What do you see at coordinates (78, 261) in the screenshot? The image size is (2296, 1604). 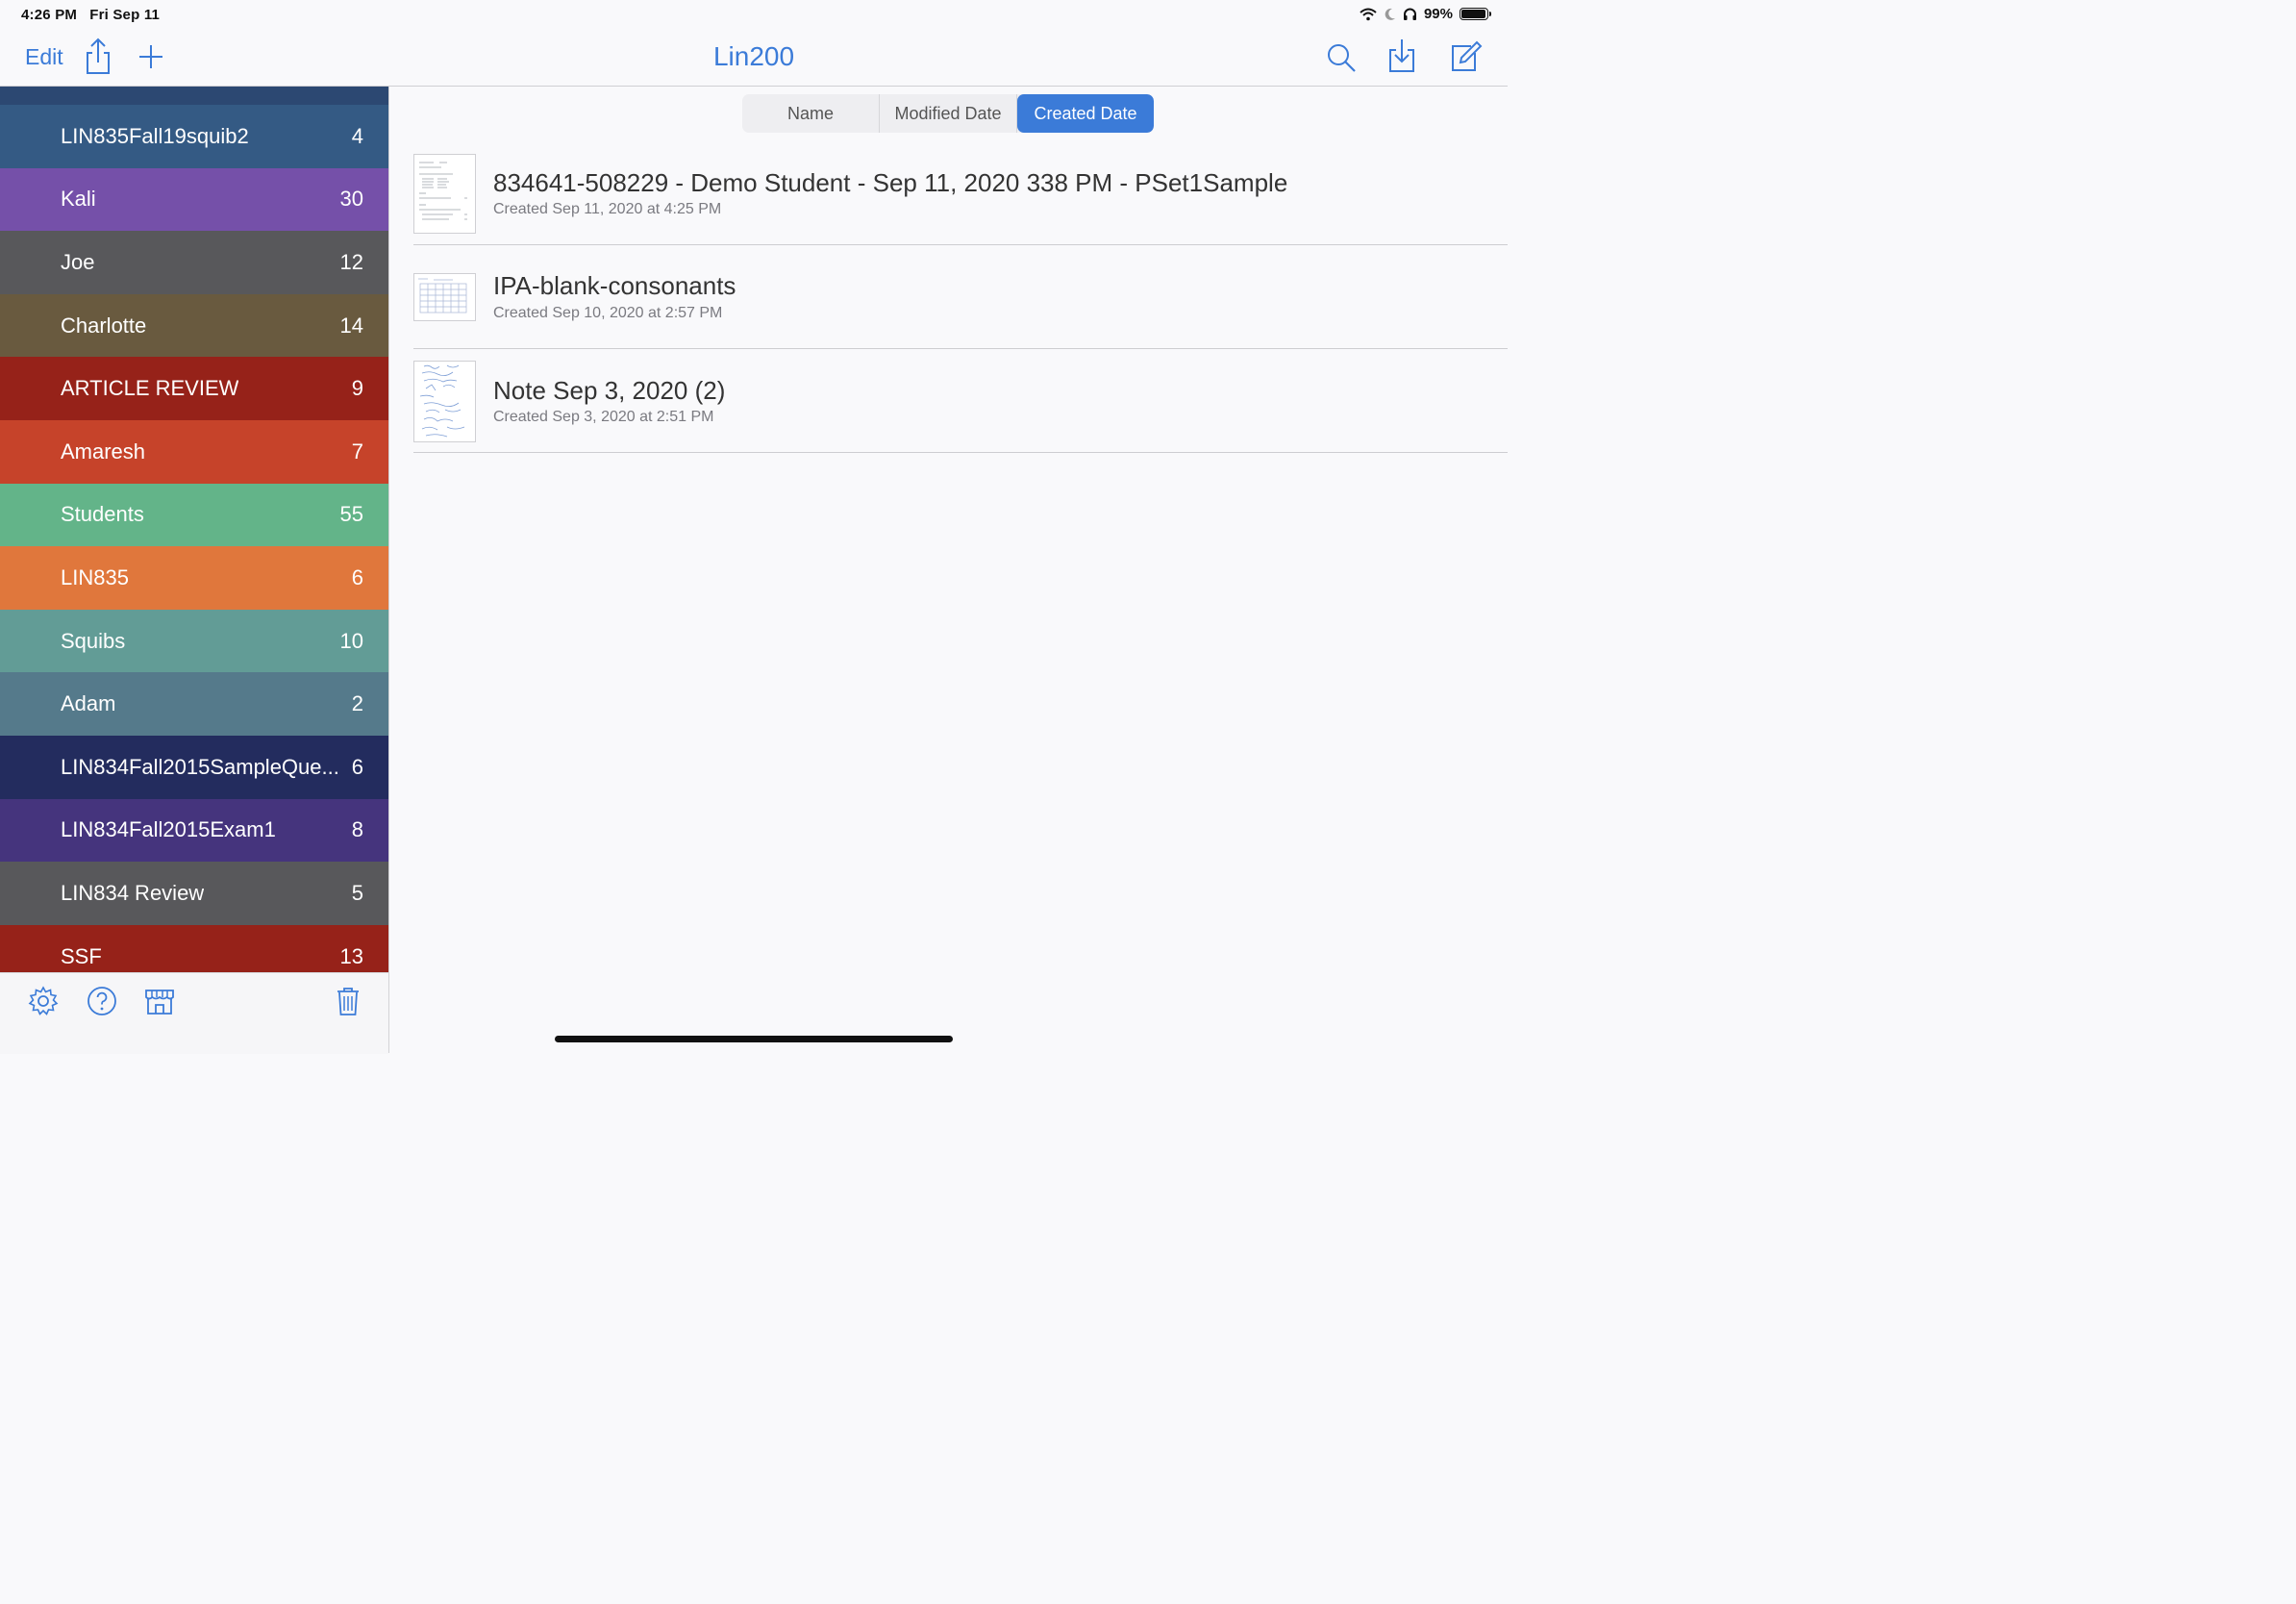 I see `folder-name: Joe` at bounding box center [78, 261].